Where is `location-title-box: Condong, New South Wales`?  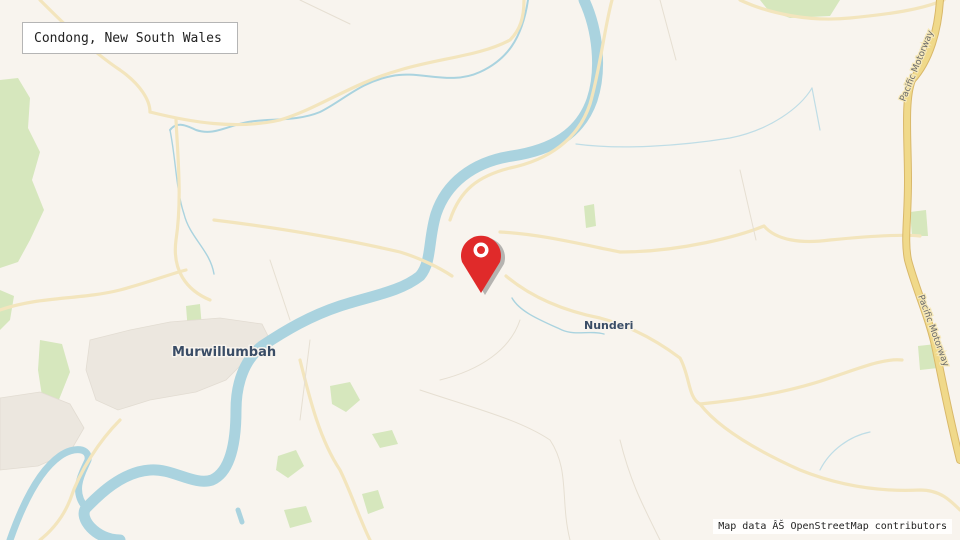
location-title-box: Condong, New South Wales is located at coordinates (130, 38).